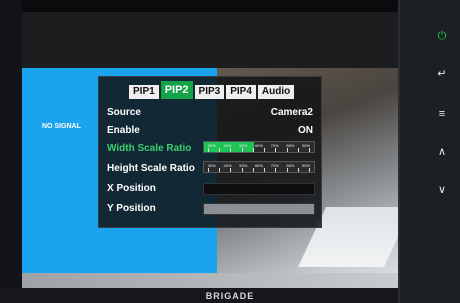  Describe the element at coordinates (151, 168) in the screenshot. I see `height-scale-label: Height Scale Ratio` at that location.